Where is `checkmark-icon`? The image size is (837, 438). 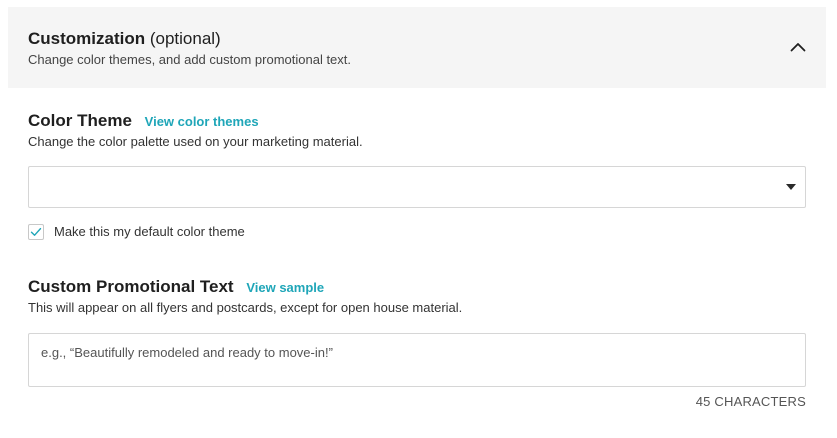 checkmark-icon is located at coordinates (36, 231).